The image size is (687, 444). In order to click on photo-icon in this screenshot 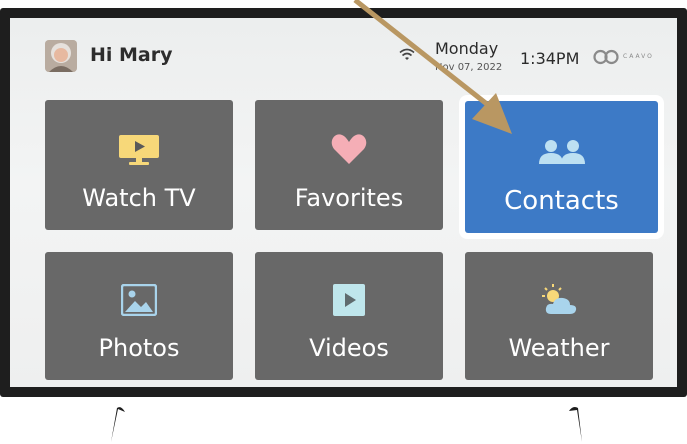, I will do `click(139, 300)`.